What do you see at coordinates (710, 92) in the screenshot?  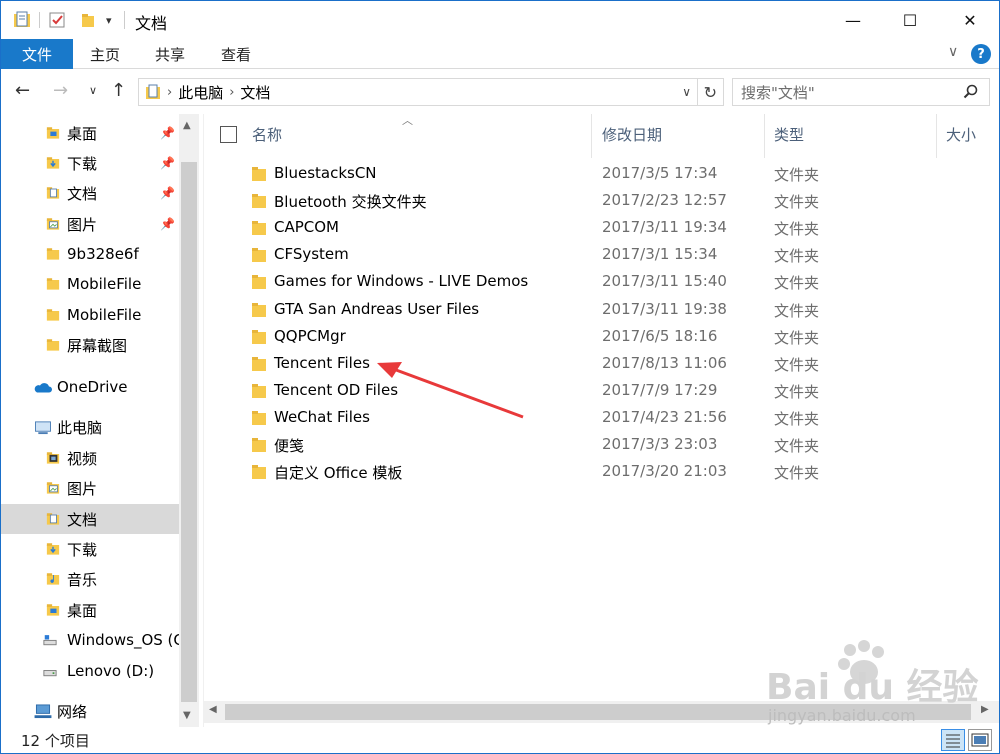 I see `refresh-icon: ↻` at bounding box center [710, 92].